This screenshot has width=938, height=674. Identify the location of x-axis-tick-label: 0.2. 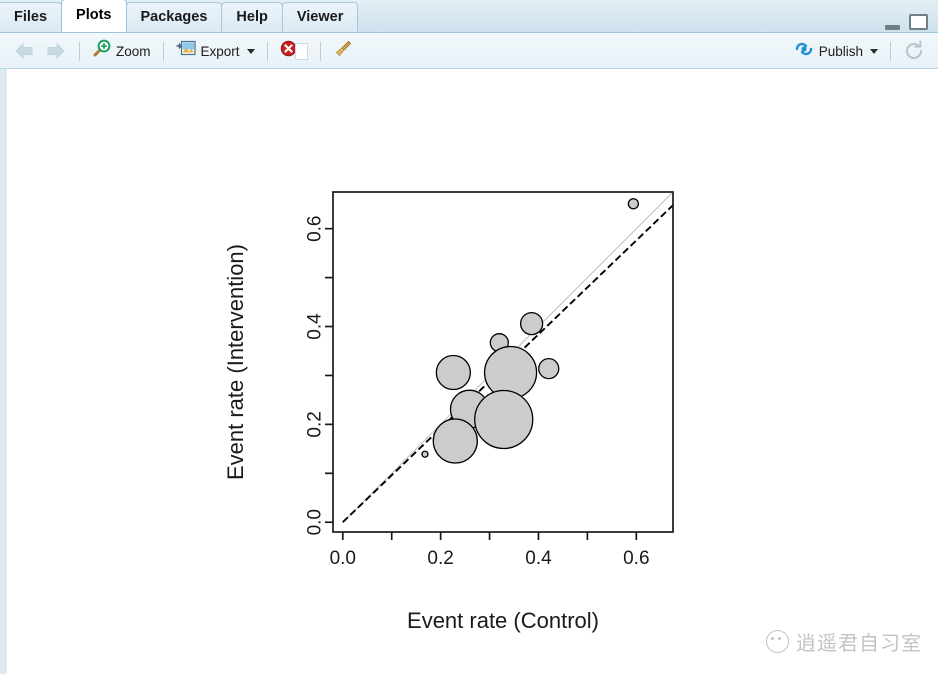
(440, 558).